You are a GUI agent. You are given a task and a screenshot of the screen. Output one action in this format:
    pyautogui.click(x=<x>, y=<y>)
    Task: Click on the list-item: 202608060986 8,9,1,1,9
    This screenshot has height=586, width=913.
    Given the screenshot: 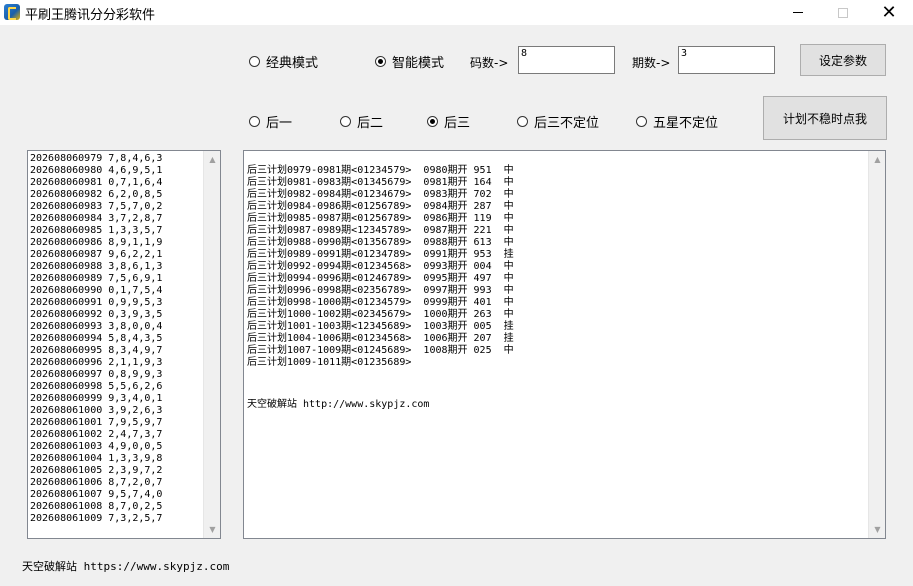 What is the action you would take?
    pyautogui.click(x=96, y=243)
    